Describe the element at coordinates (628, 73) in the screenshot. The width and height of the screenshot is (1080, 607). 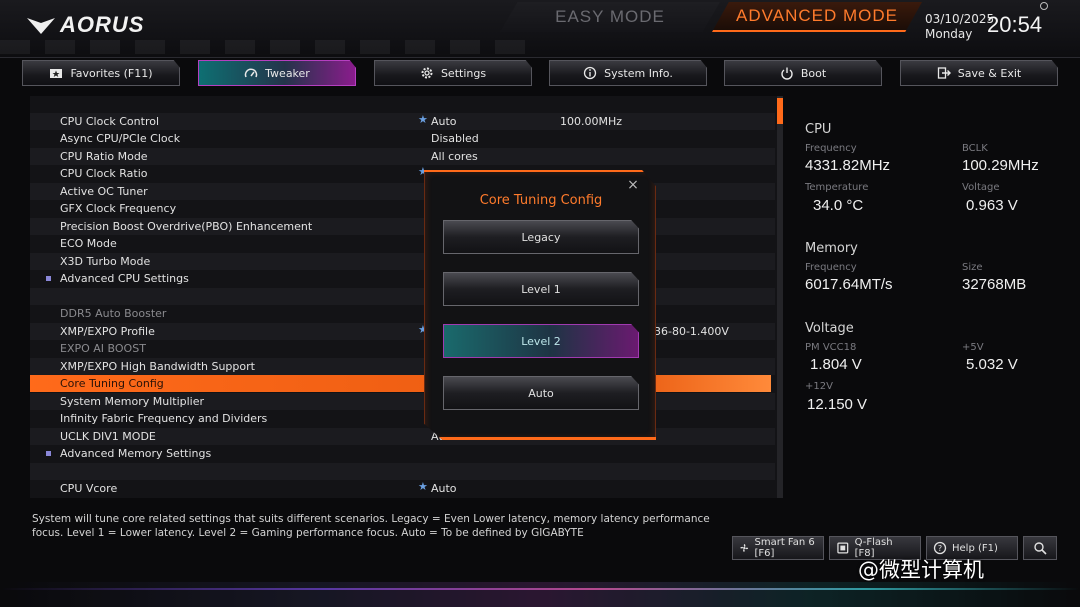
I see `tab-system-info: System Info.` at that location.